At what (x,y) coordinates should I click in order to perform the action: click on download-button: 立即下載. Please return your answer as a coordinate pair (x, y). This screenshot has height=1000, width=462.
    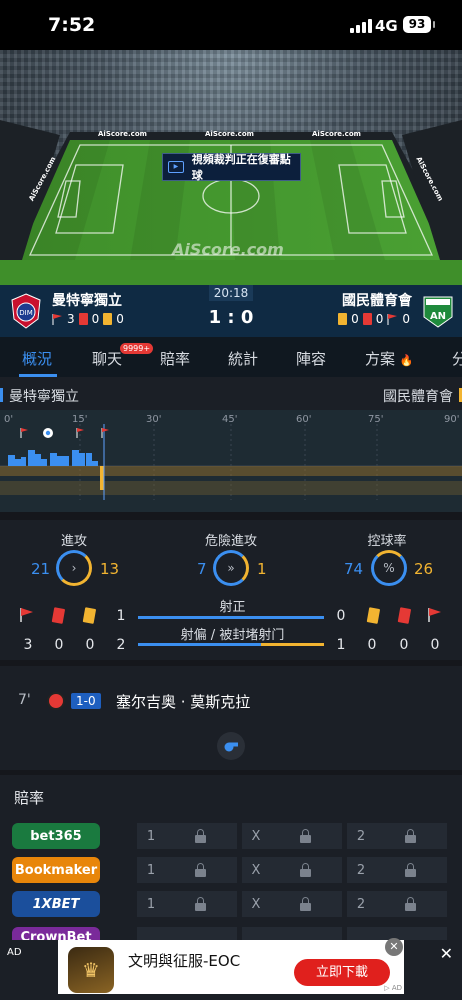
    Looking at the image, I should click on (342, 972).